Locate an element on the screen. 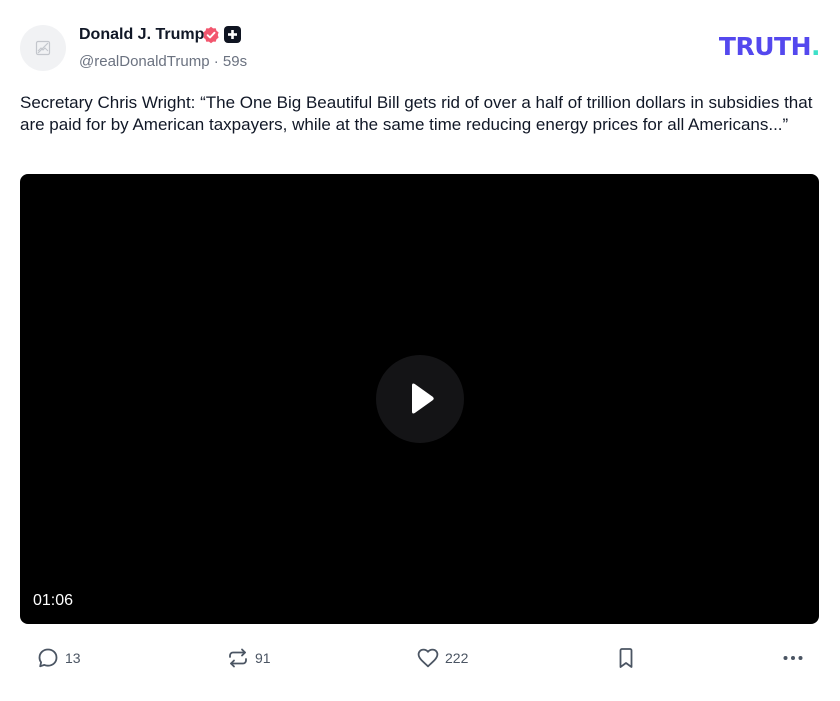  like-count: 222 is located at coordinates (457, 658).